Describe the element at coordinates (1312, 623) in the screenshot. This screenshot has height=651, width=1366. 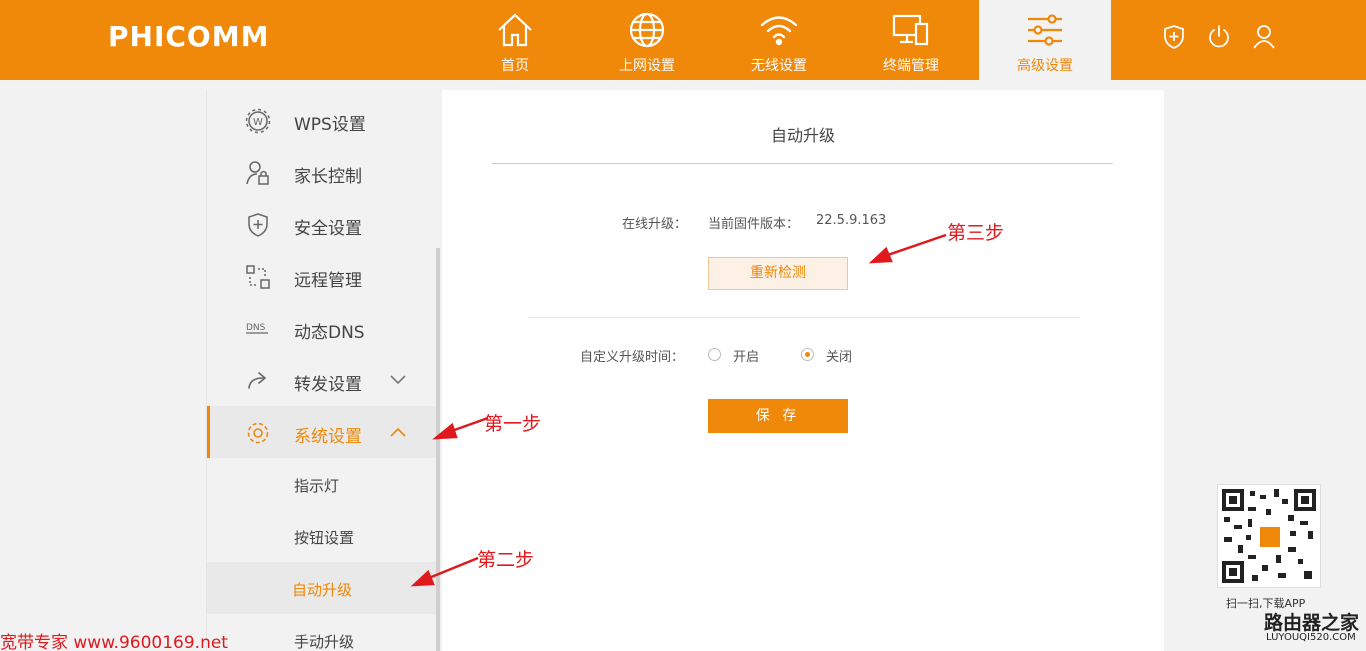
I see `watermark-right-title: 路由器之家` at that location.